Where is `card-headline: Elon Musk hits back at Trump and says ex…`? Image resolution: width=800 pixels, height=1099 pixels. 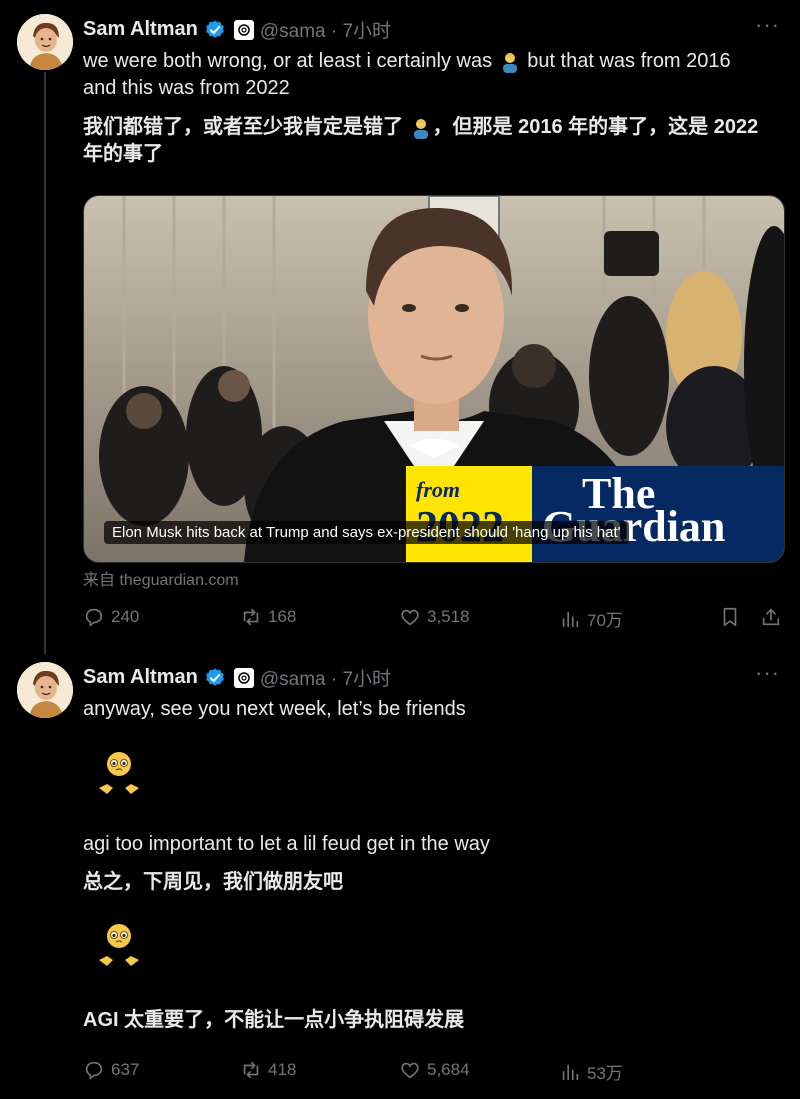
card-headline: Elon Musk hits back at Trump and says ex… is located at coordinates (366, 532).